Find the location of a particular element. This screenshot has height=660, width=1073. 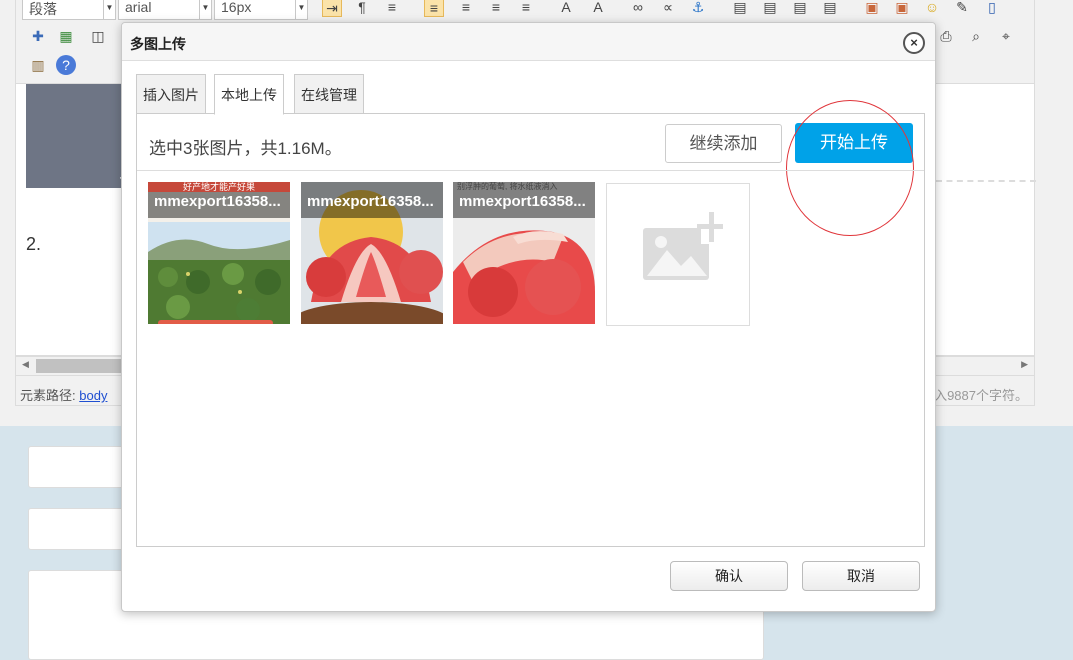

search-replace-icon: ⌖ is located at coordinates (1006, 36).